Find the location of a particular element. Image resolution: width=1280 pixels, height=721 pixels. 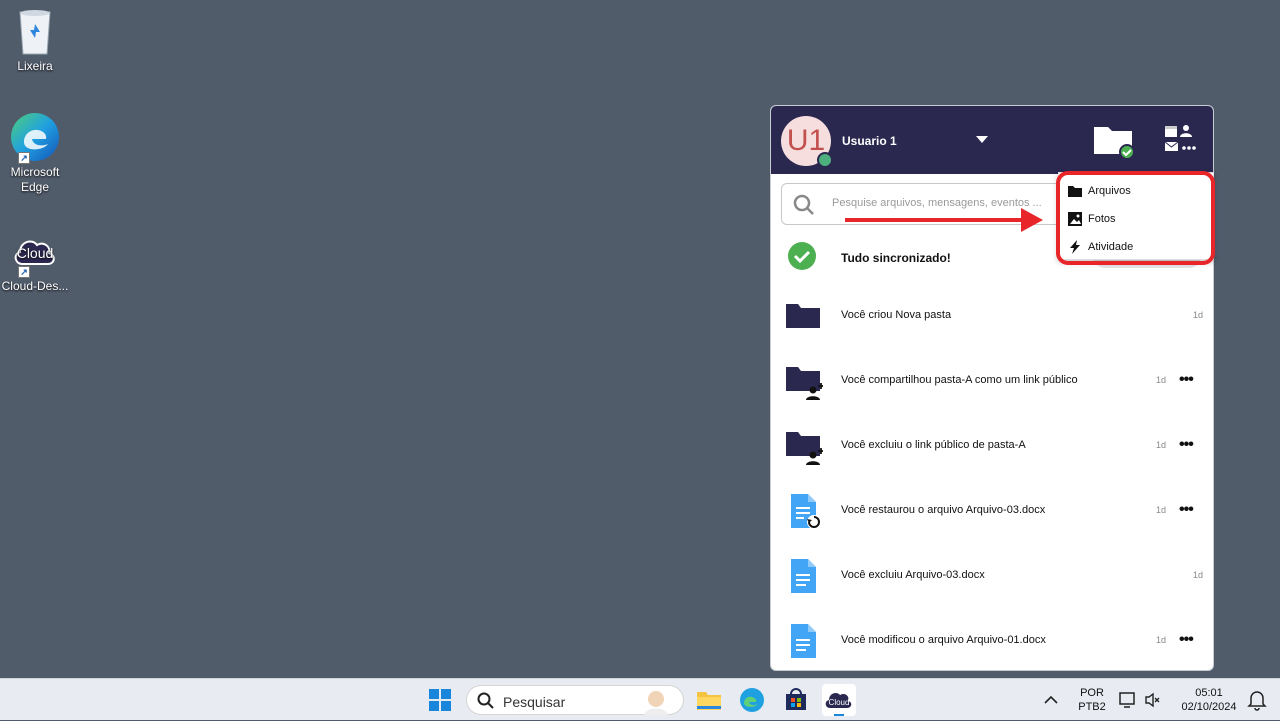

menu-item-label: Atividade is located at coordinates (1111, 247).